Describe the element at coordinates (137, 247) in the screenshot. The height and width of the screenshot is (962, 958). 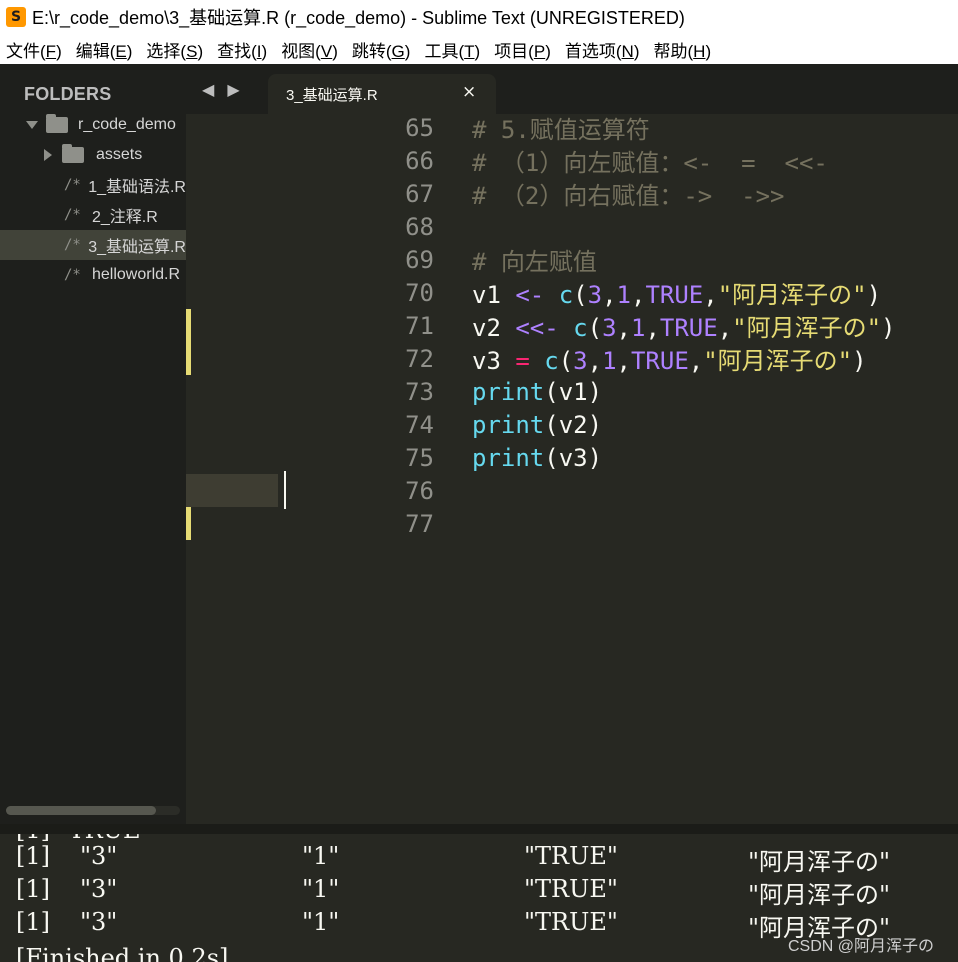
I see `sidebar-item-label: 3_基础运算.R` at that location.